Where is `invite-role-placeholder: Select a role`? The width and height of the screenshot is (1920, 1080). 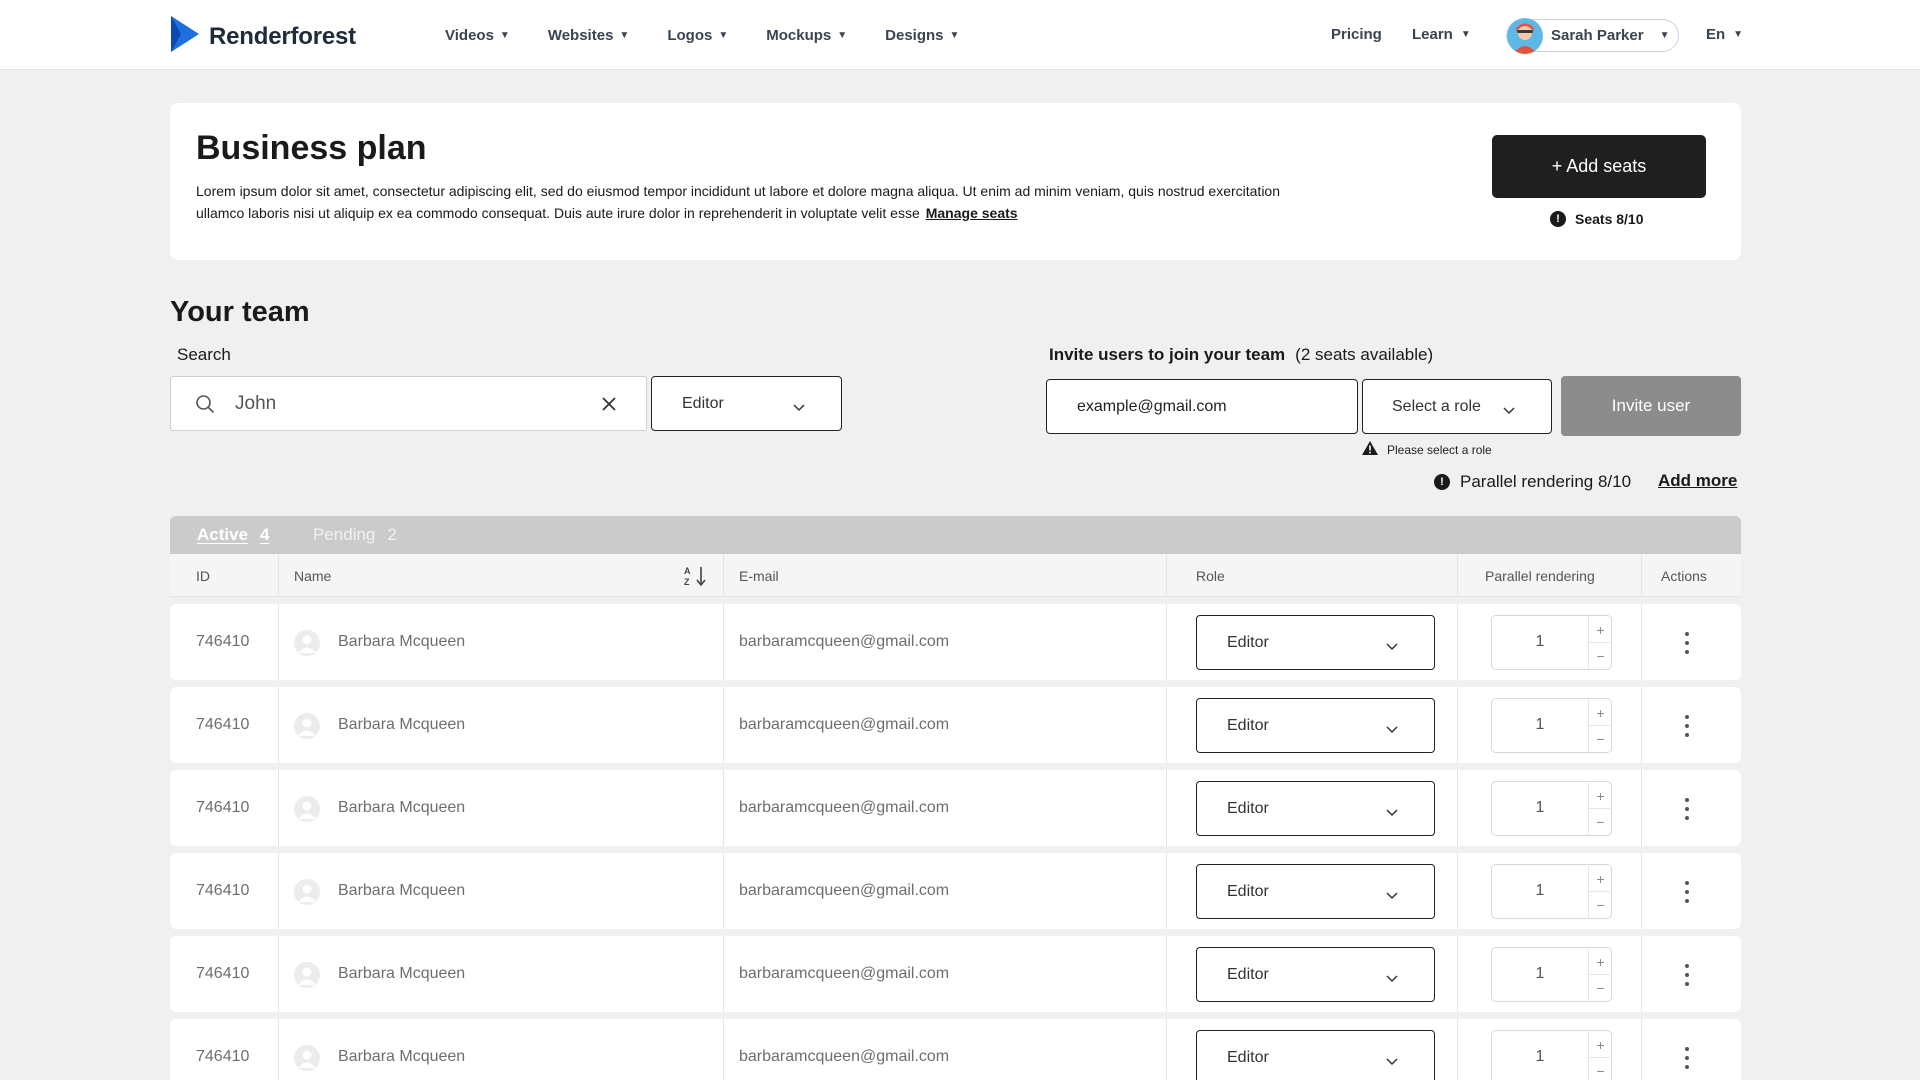 invite-role-placeholder: Select a role is located at coordinates (1436, 406).